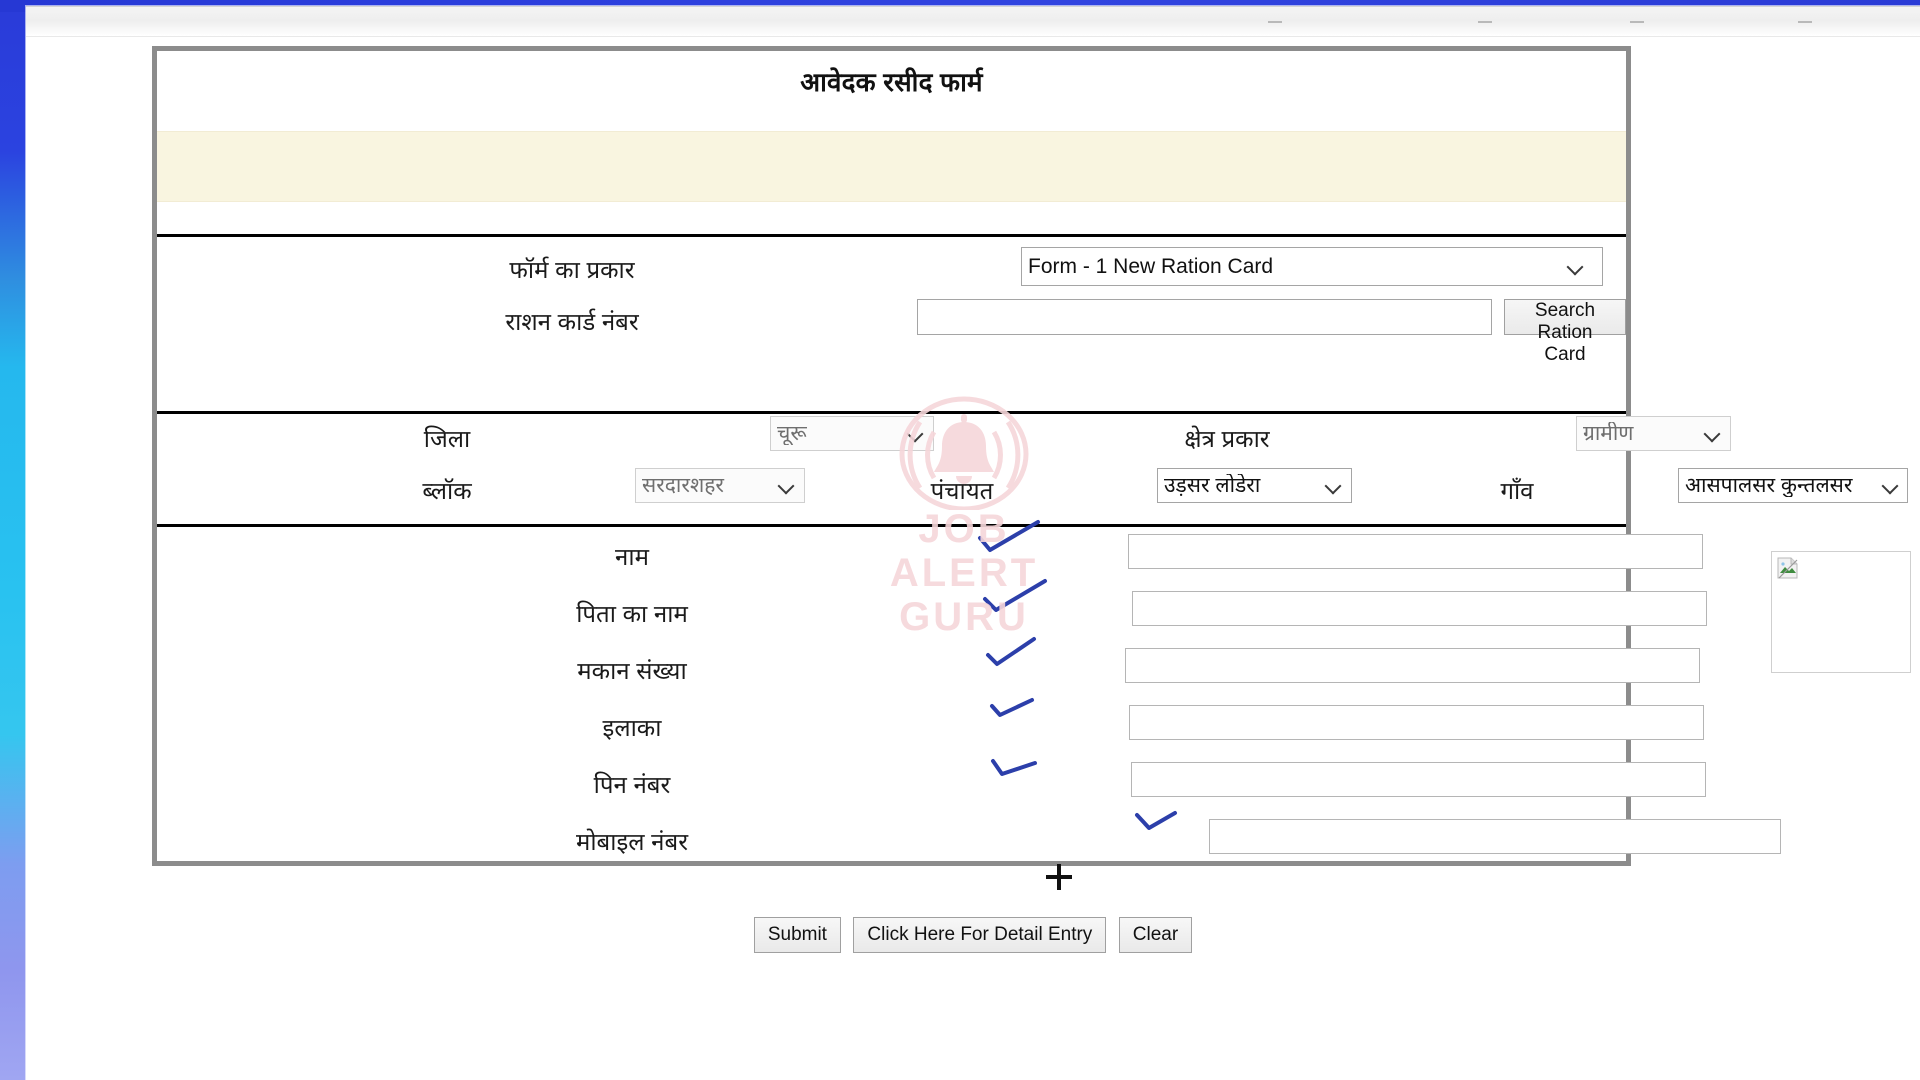  I want to click on mobile-number-input, so click(1495, 836).